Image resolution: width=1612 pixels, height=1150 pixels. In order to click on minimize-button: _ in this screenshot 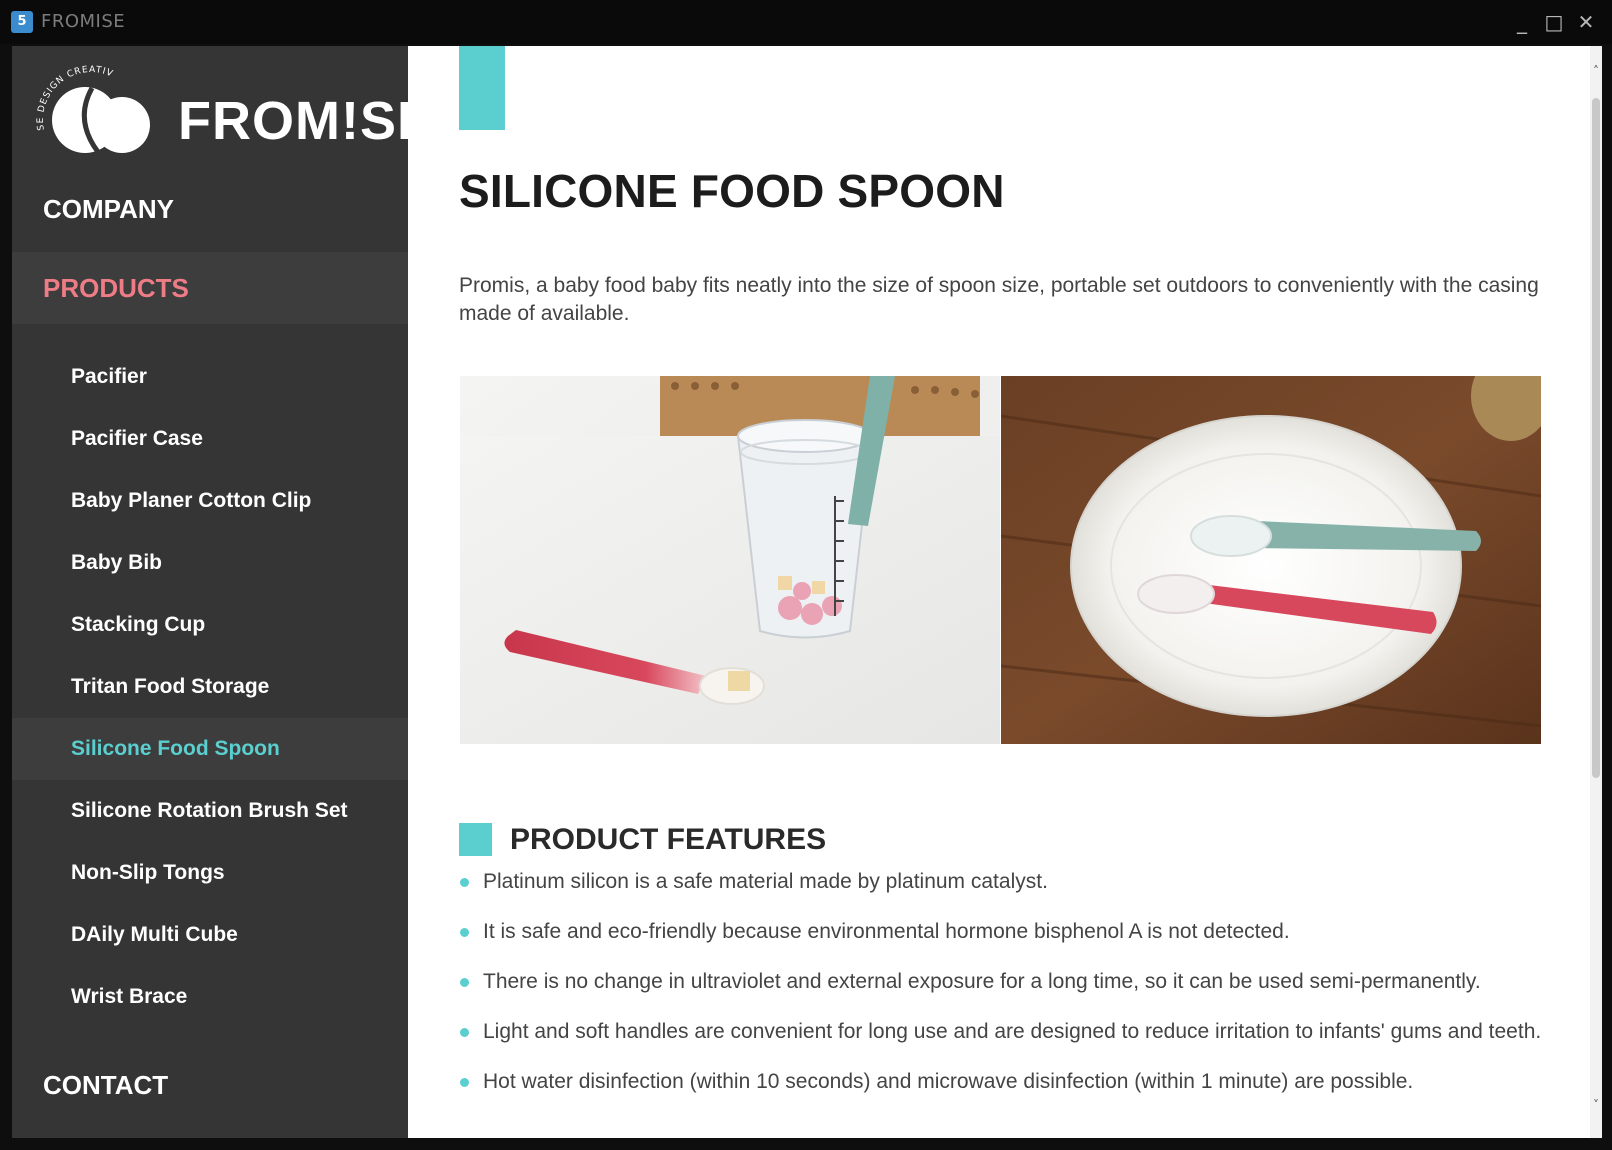, I will do `click(1522, 22)`.